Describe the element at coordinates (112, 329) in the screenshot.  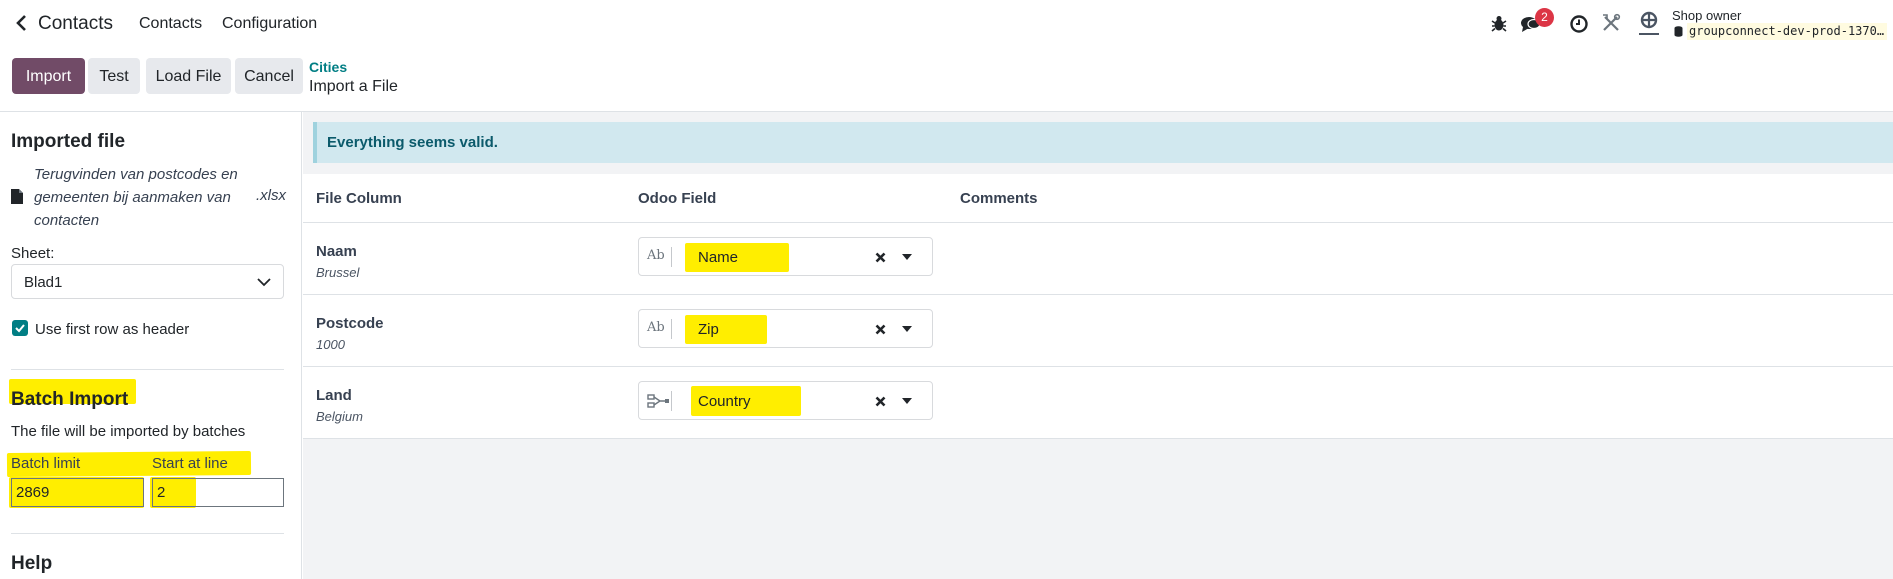
I see `use-first-row-header-label: Use first row as header` at that location.